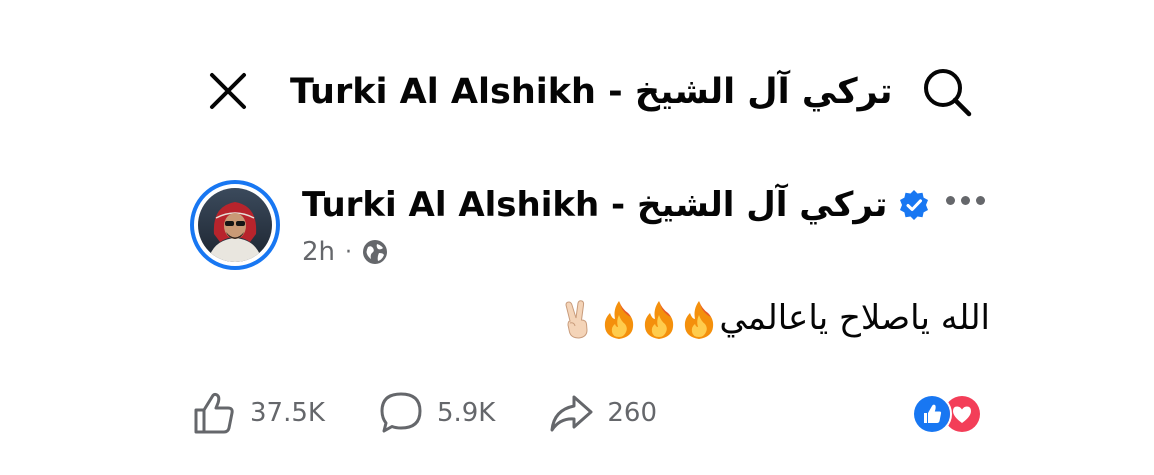 The height and width of the screenshot is (475, 1154). I want to click on like-count: 37.5K, so click(287, 413).